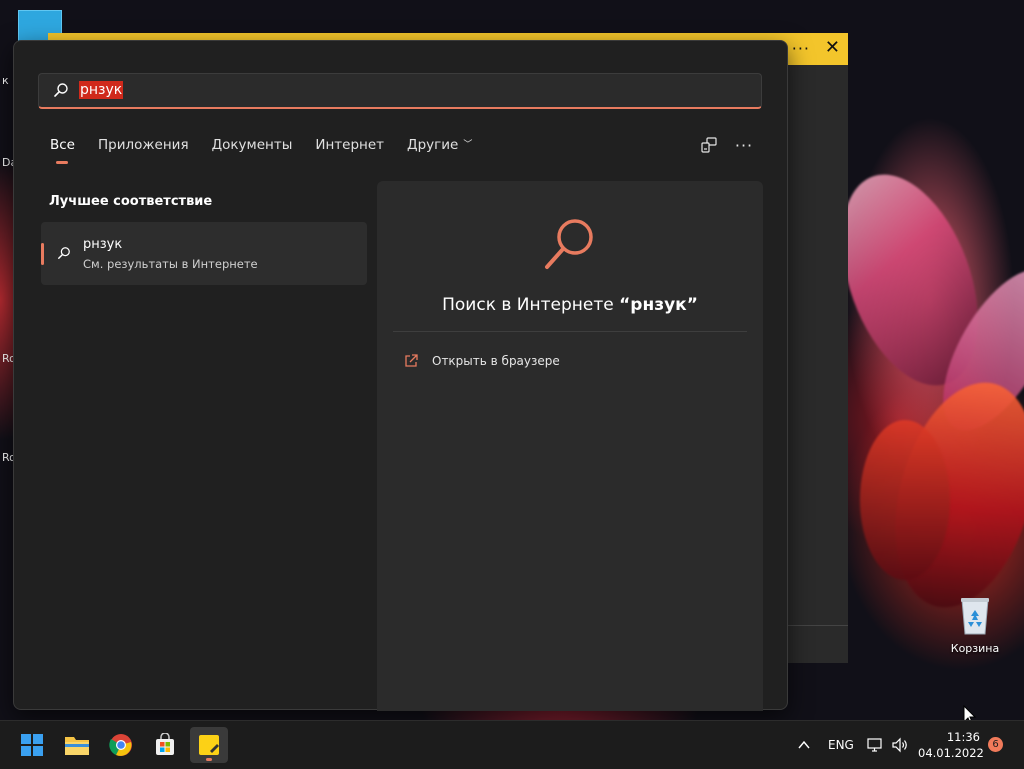  What do you see at coordinates (131, 201) in the screenshot?
I see `best-match-header: Лучшее соответствие` at bounding box center [131, 201].